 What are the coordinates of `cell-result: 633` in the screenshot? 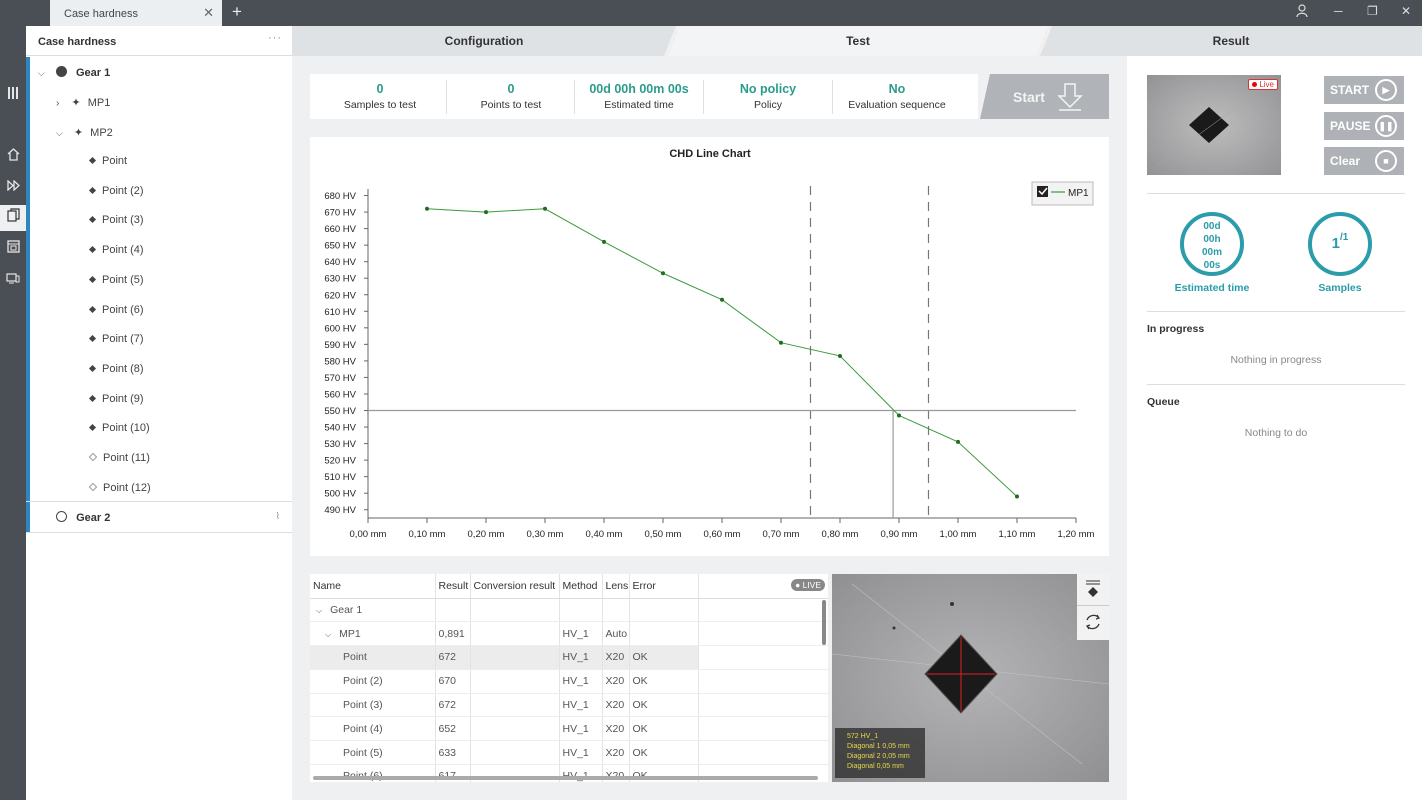 It's located at (453, 753).